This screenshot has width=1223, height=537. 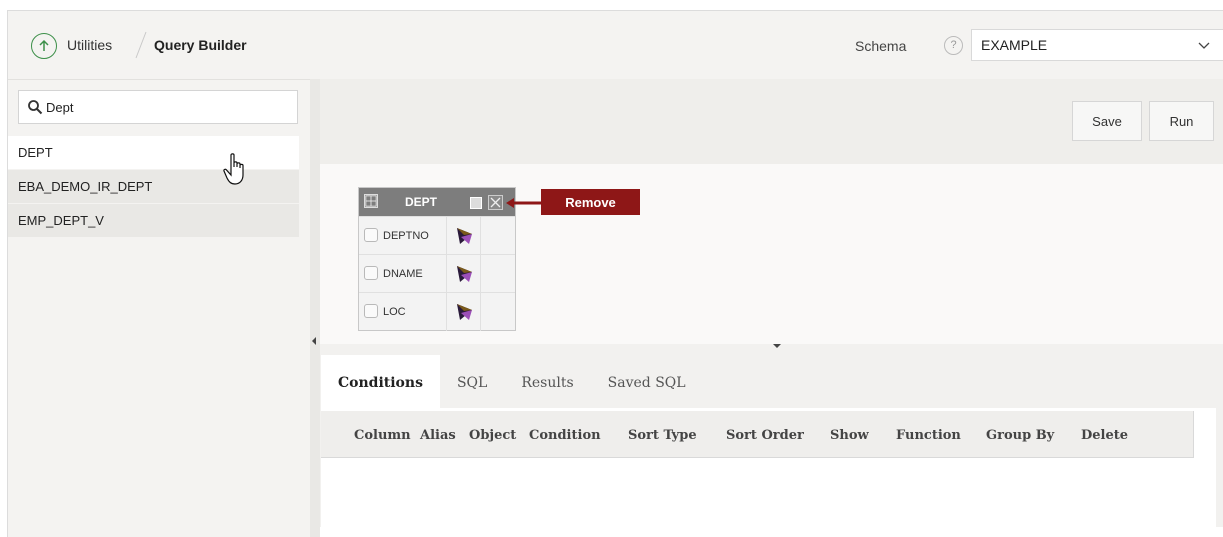 I want to click on save-button: Save, so click(x=1107, y=121).